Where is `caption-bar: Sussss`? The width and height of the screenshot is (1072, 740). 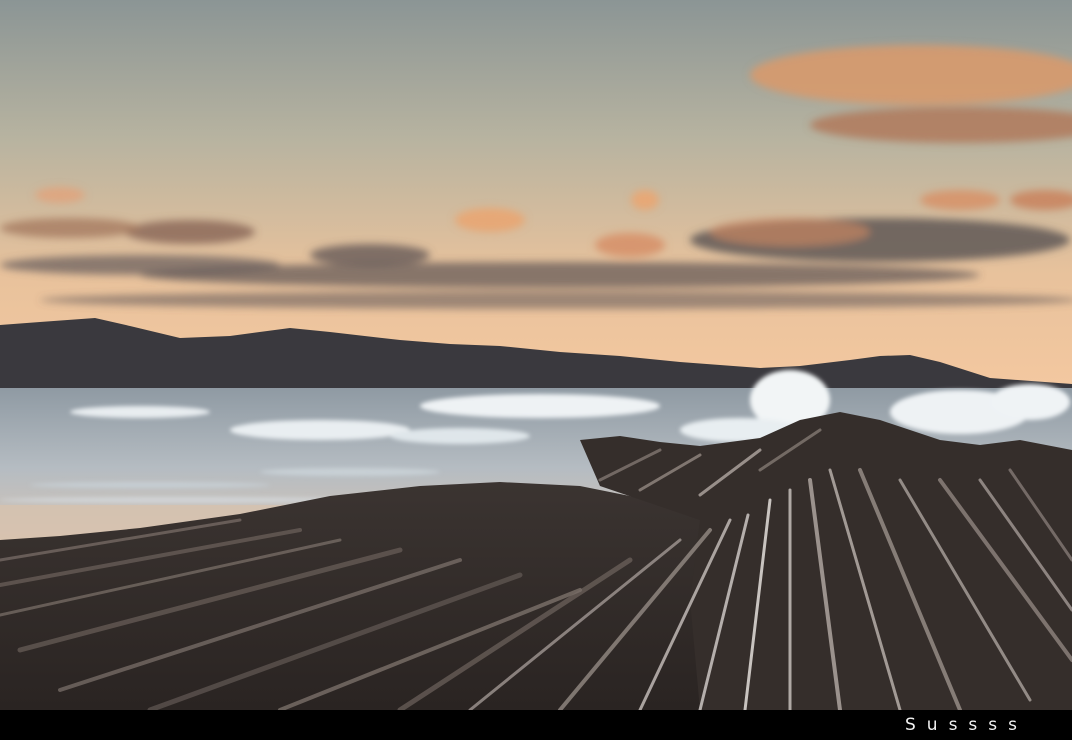
caption-bar: Sussss is located at coordinates (536, 725).